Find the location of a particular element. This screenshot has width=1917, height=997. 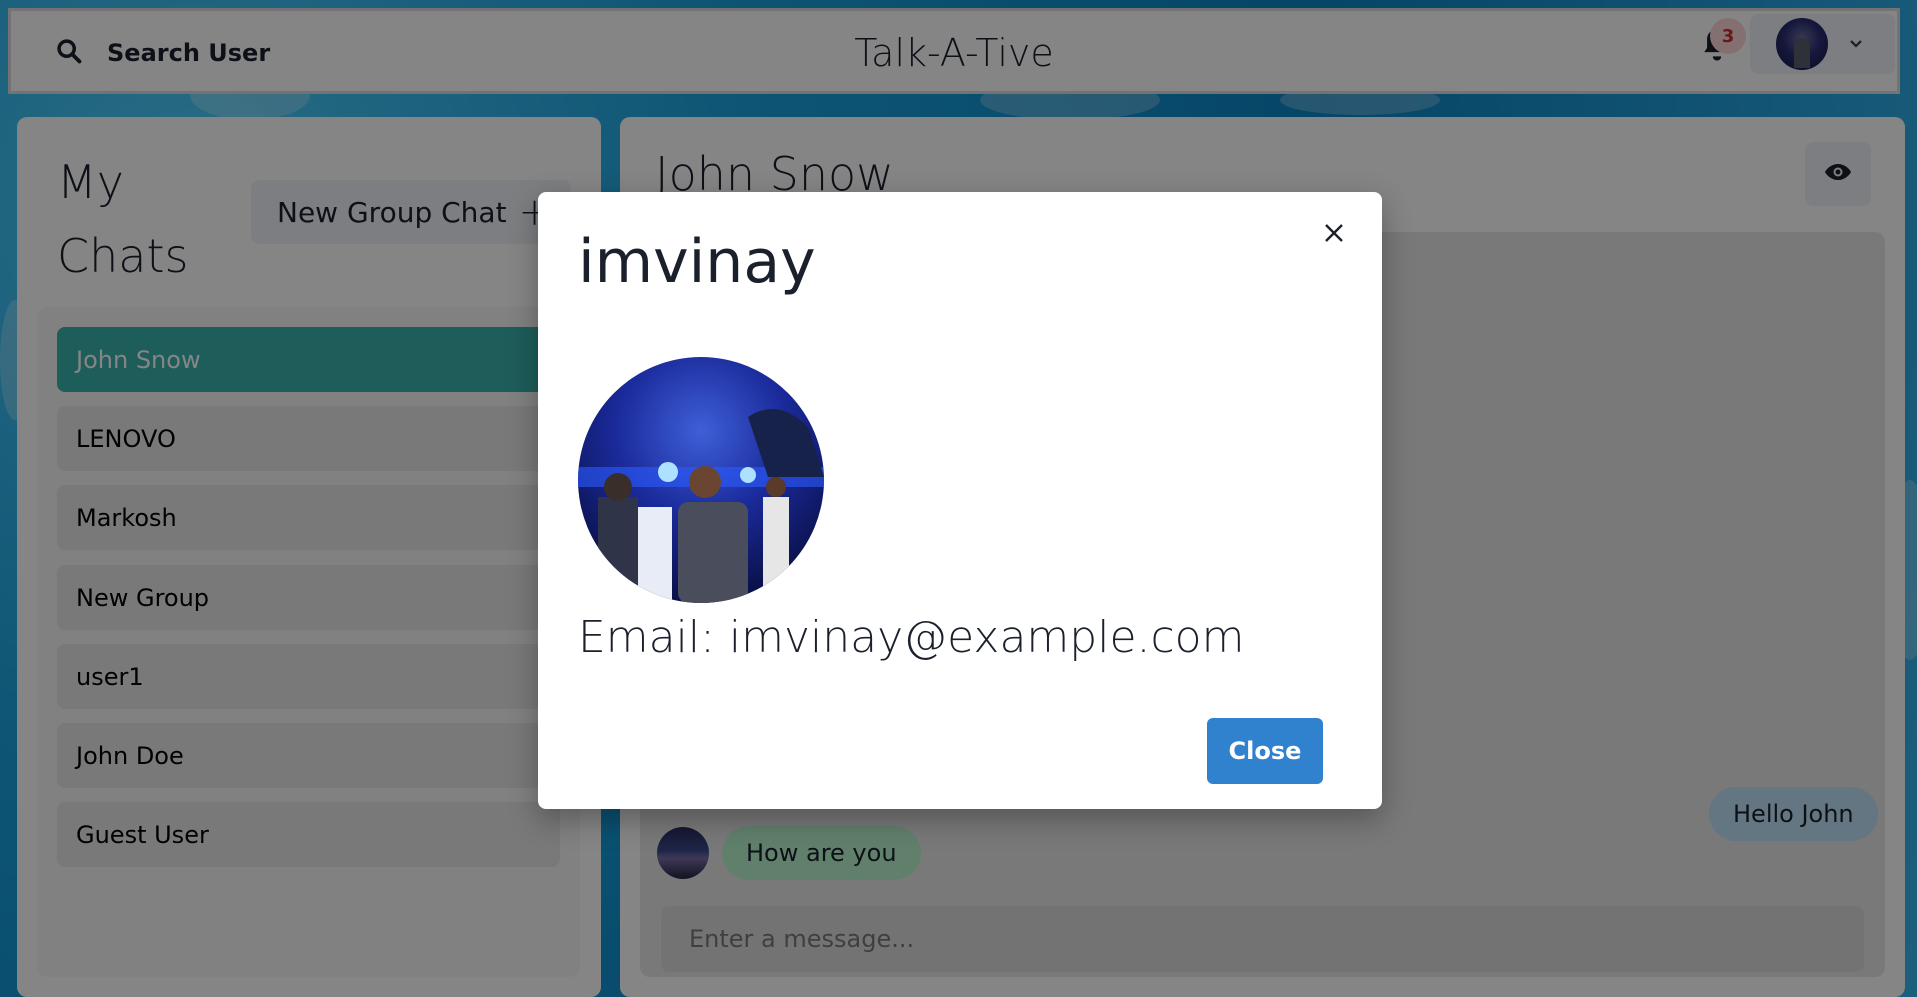

modal-email: Email: imvinay@example.com is located at coordinates (911, 637).